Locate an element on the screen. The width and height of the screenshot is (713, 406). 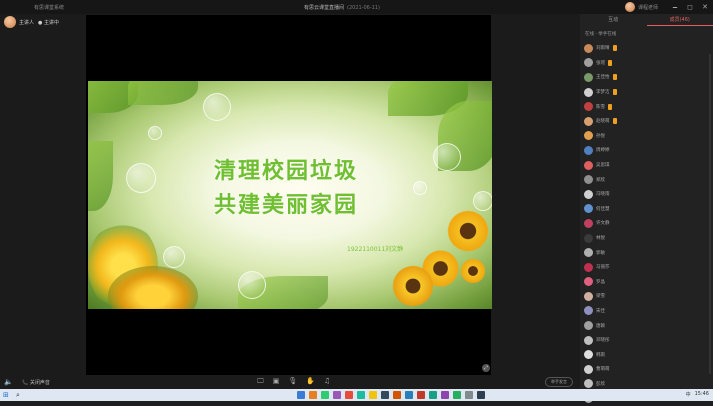
member-row: 许文静 is located at coordinates (646, 223).